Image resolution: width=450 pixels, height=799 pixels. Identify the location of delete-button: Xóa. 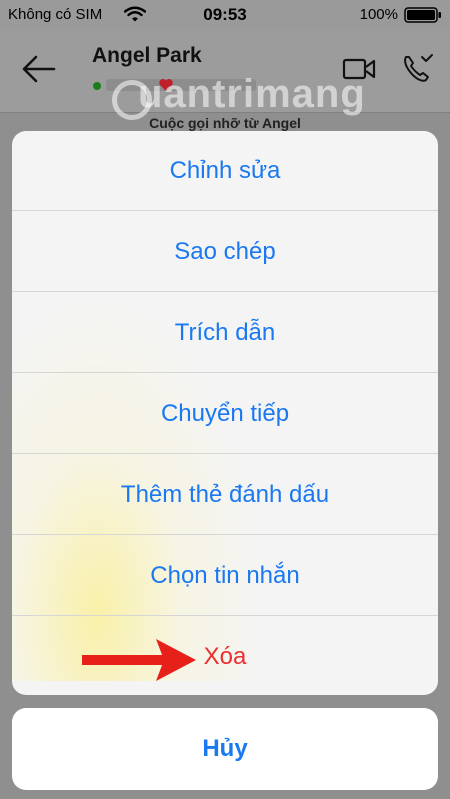
(225, 656).